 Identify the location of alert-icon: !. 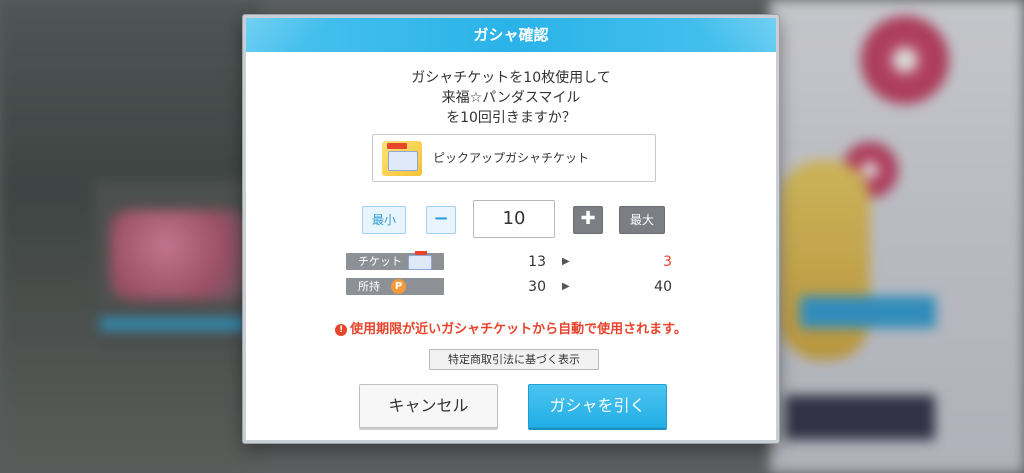
(341, 330).